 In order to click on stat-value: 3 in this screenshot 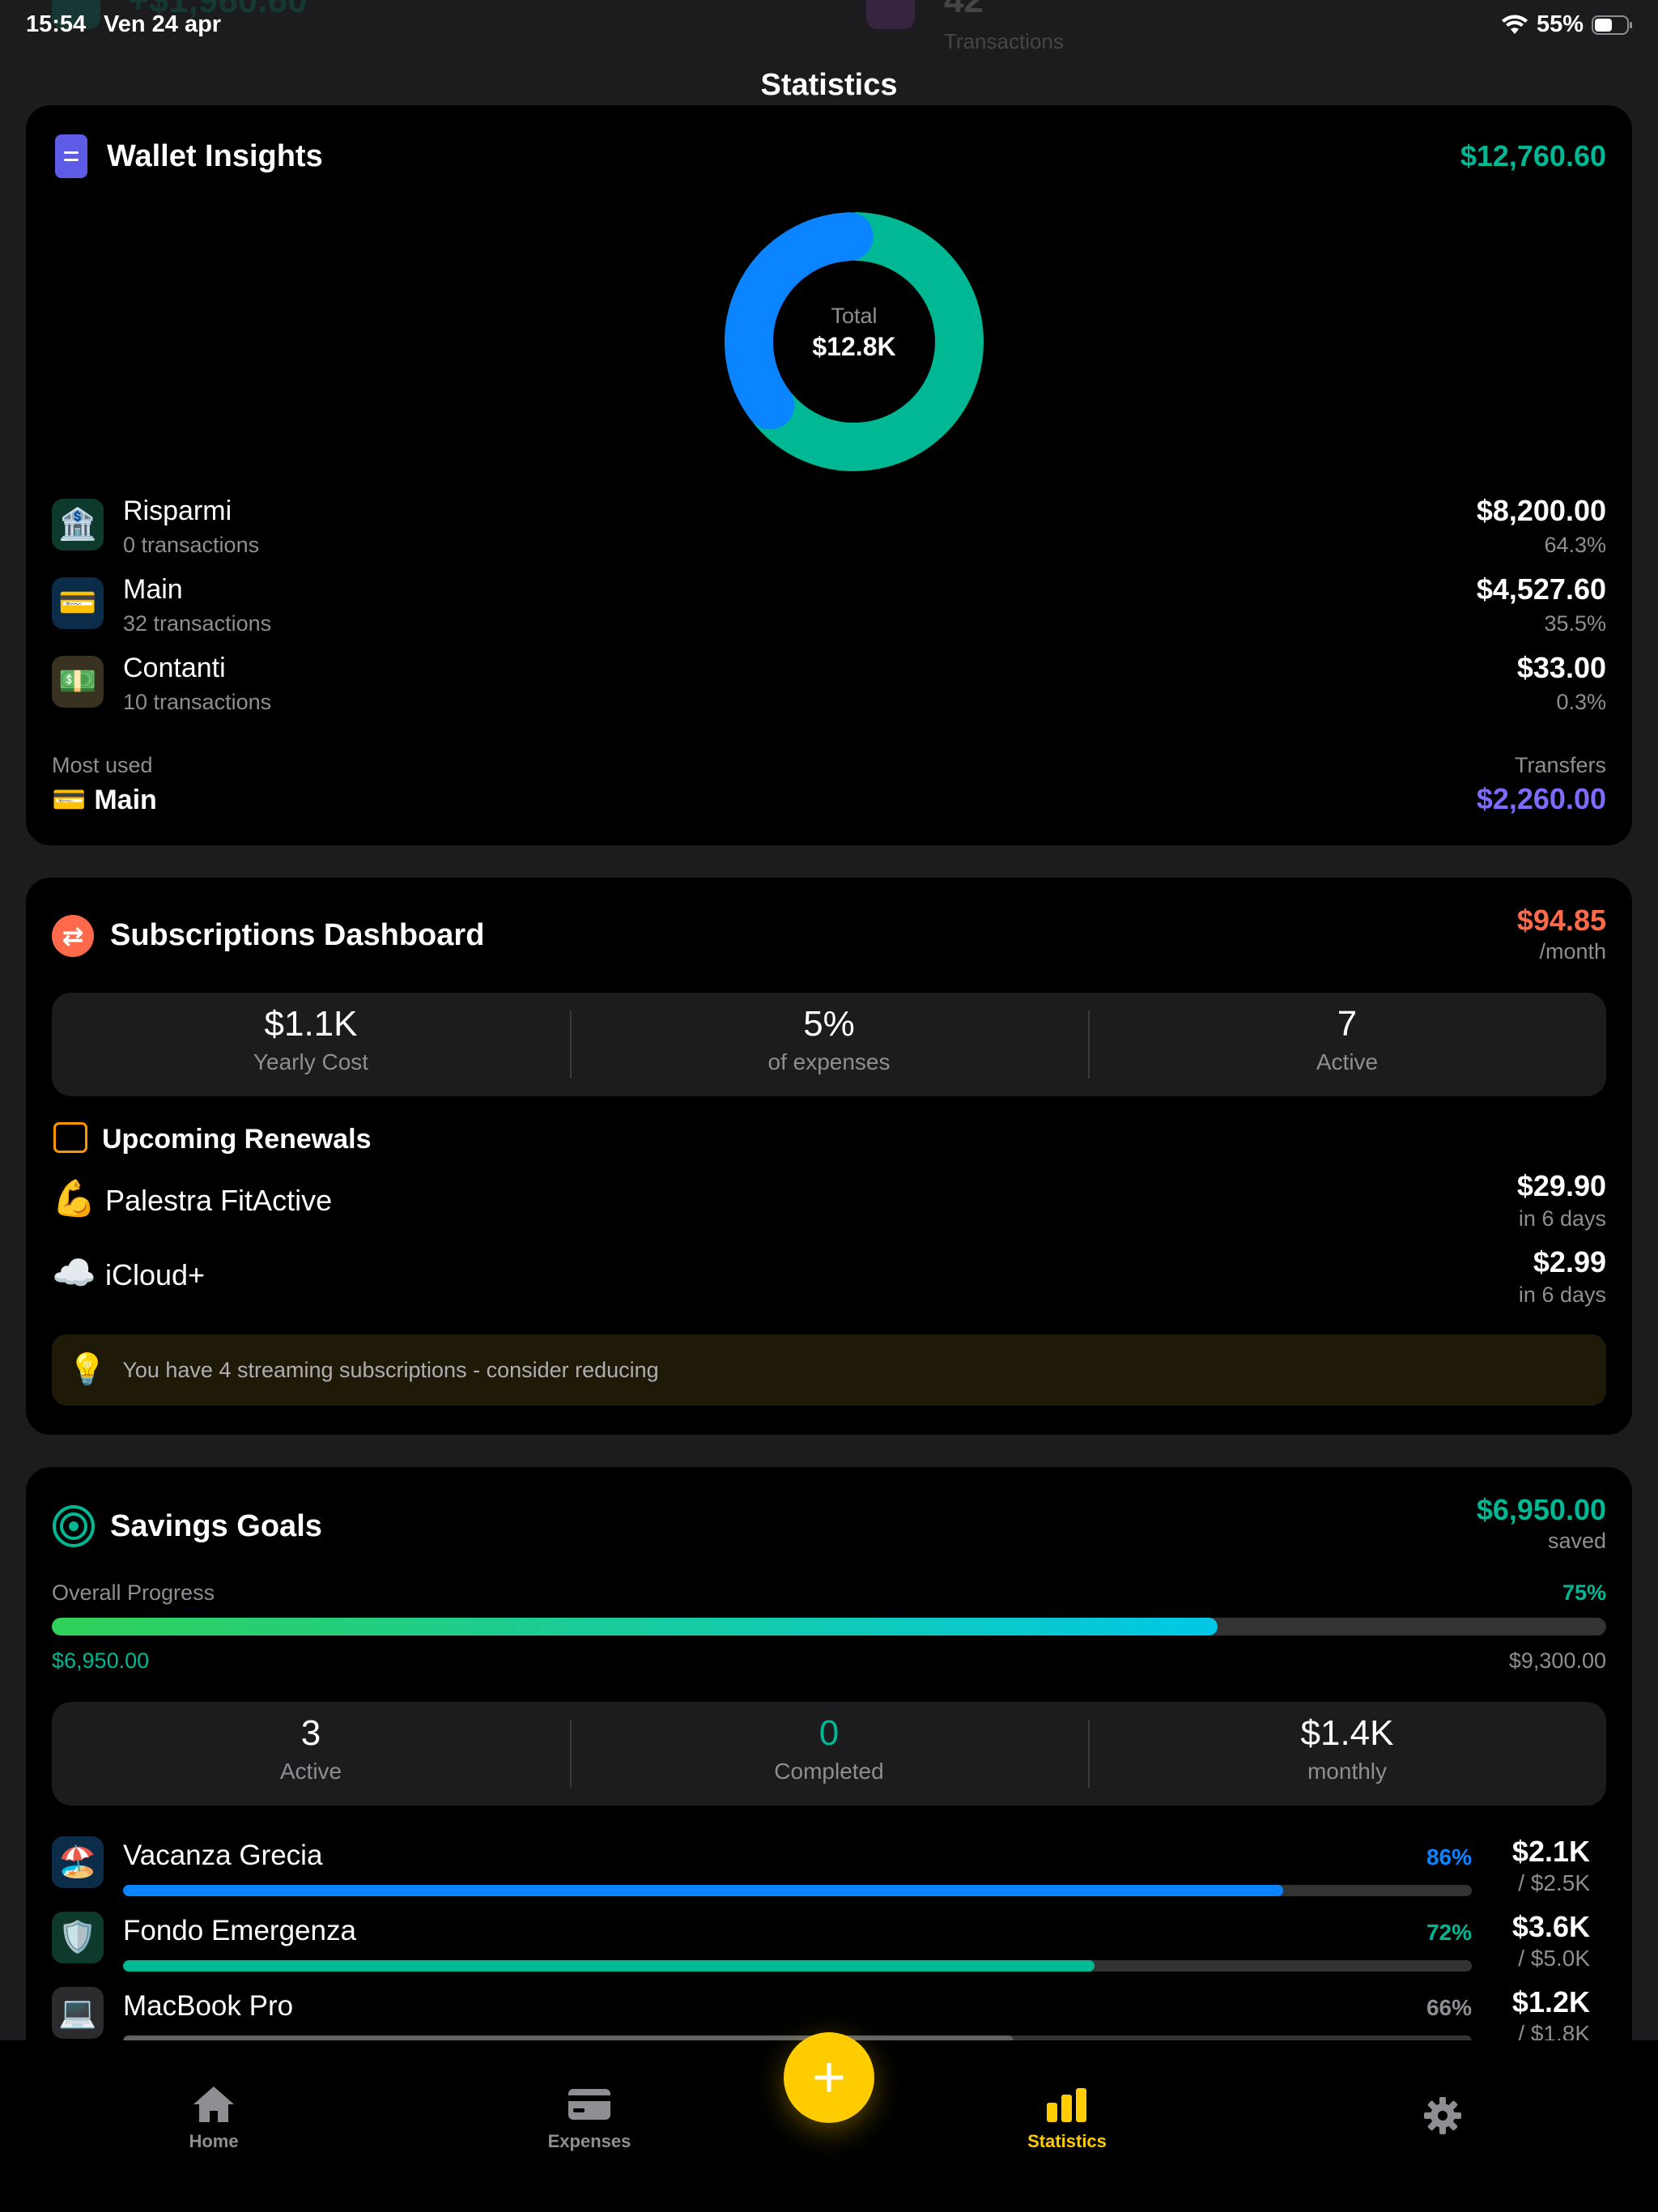, I will do `click(310, 1733)`.